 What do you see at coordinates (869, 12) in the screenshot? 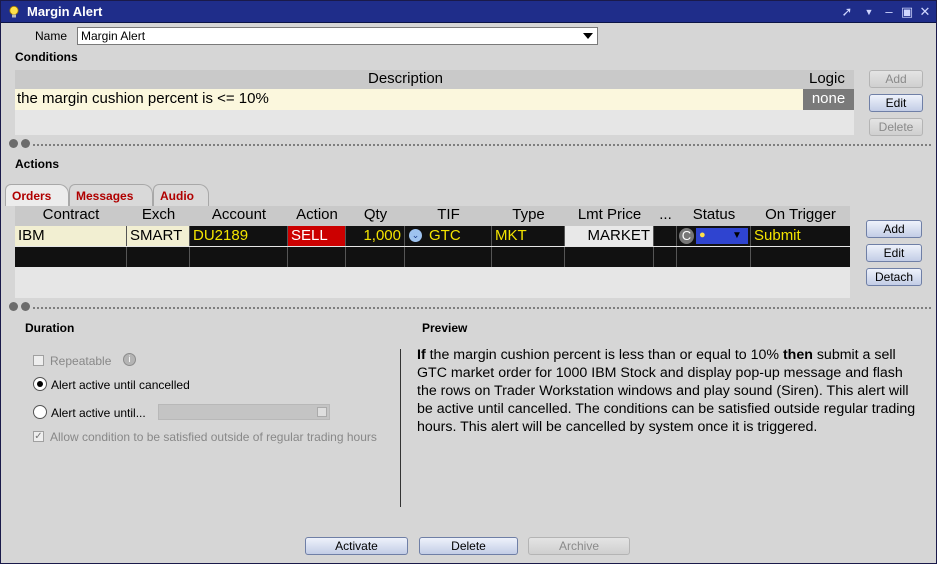
I see `menu-chevron-icon: ▼` at bounding box center [869, 12].